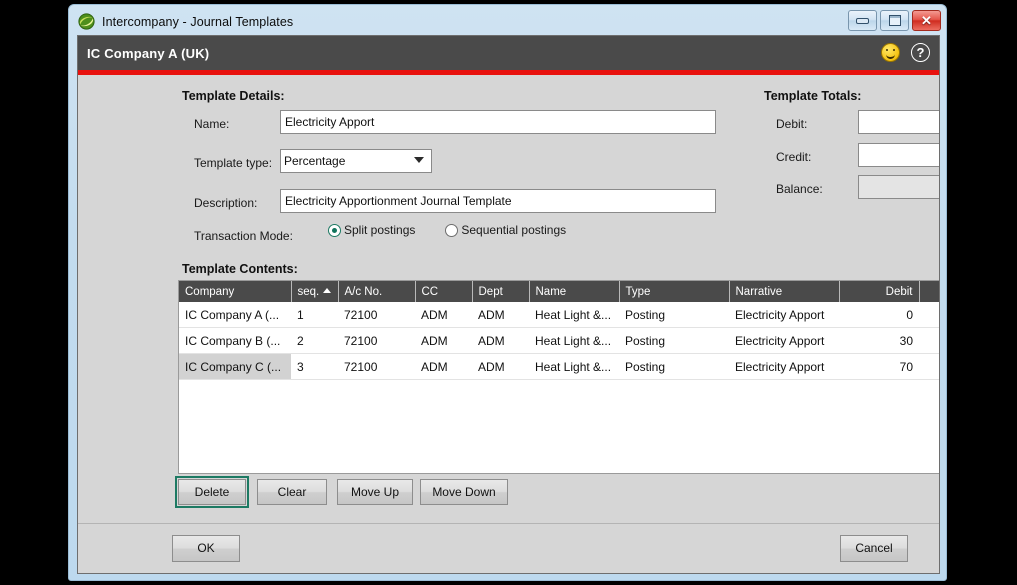 This screenshot has height=585, width=1017. What do you see at coordinates (878, 291) in the screenshot?
I see `grid-header-debit: Debit` at bounding box center [878, 291].